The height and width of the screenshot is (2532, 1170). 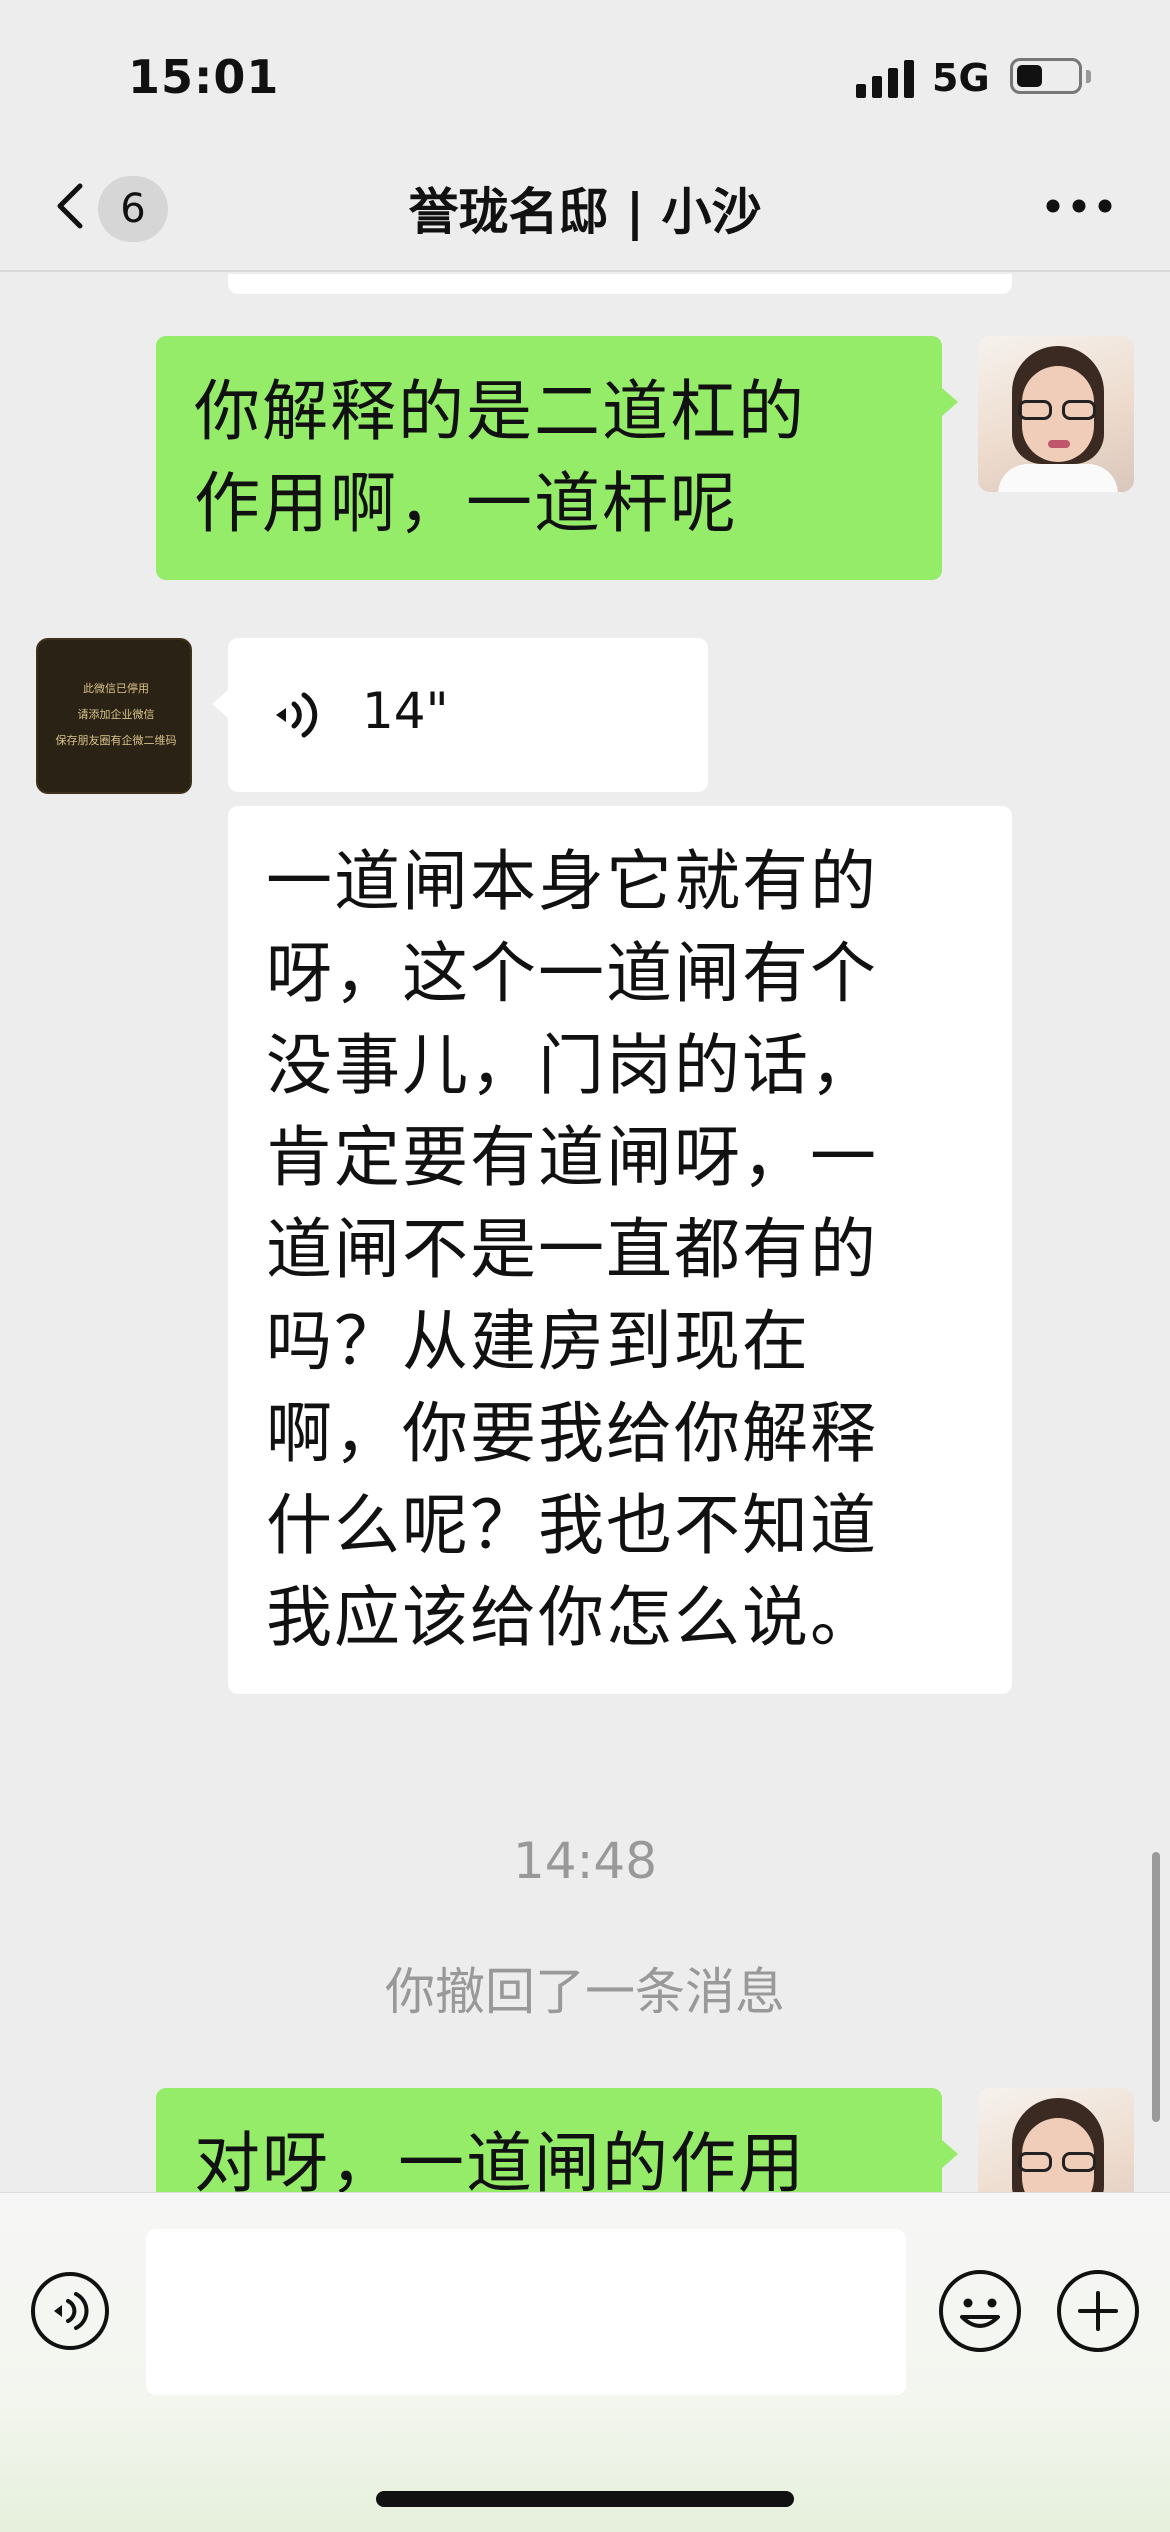 What do you see at coordinates (585, 1992) in the screenshot?
I see `recall-notice: 你撤回了一条消息` at bounding box center [585, 1992].